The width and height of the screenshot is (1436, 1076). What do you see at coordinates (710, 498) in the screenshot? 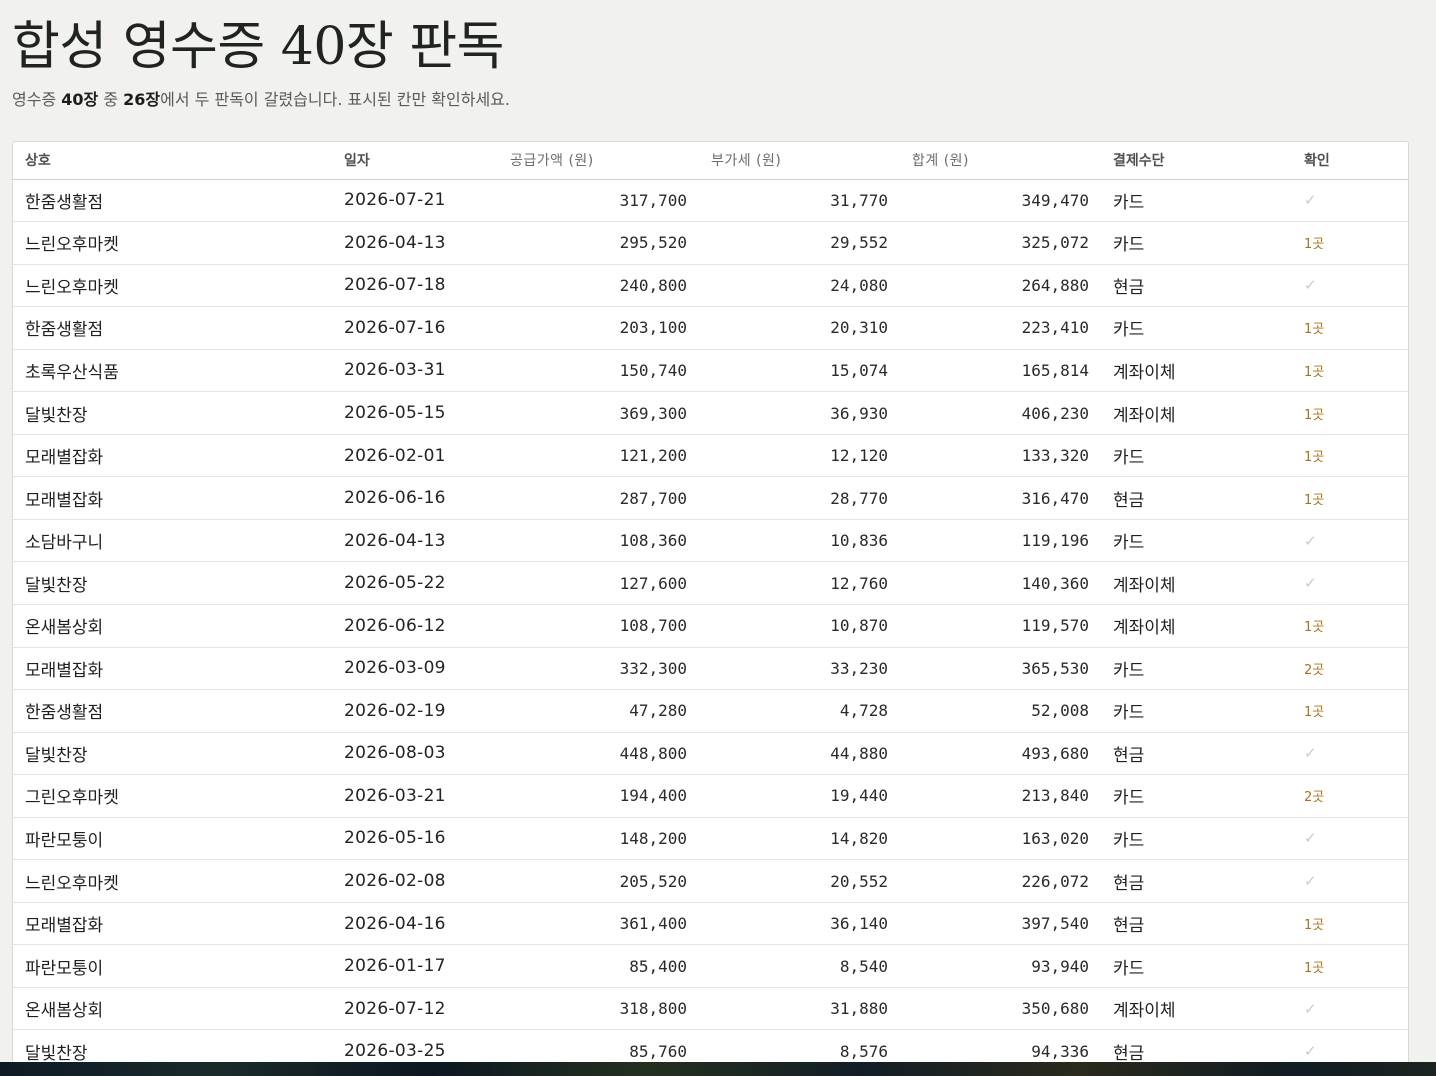
I see `table-row: 모래별잡화 2026-06-16 287,700 28,770 316,470 현금 1곳` at bounding box center [710, 498].